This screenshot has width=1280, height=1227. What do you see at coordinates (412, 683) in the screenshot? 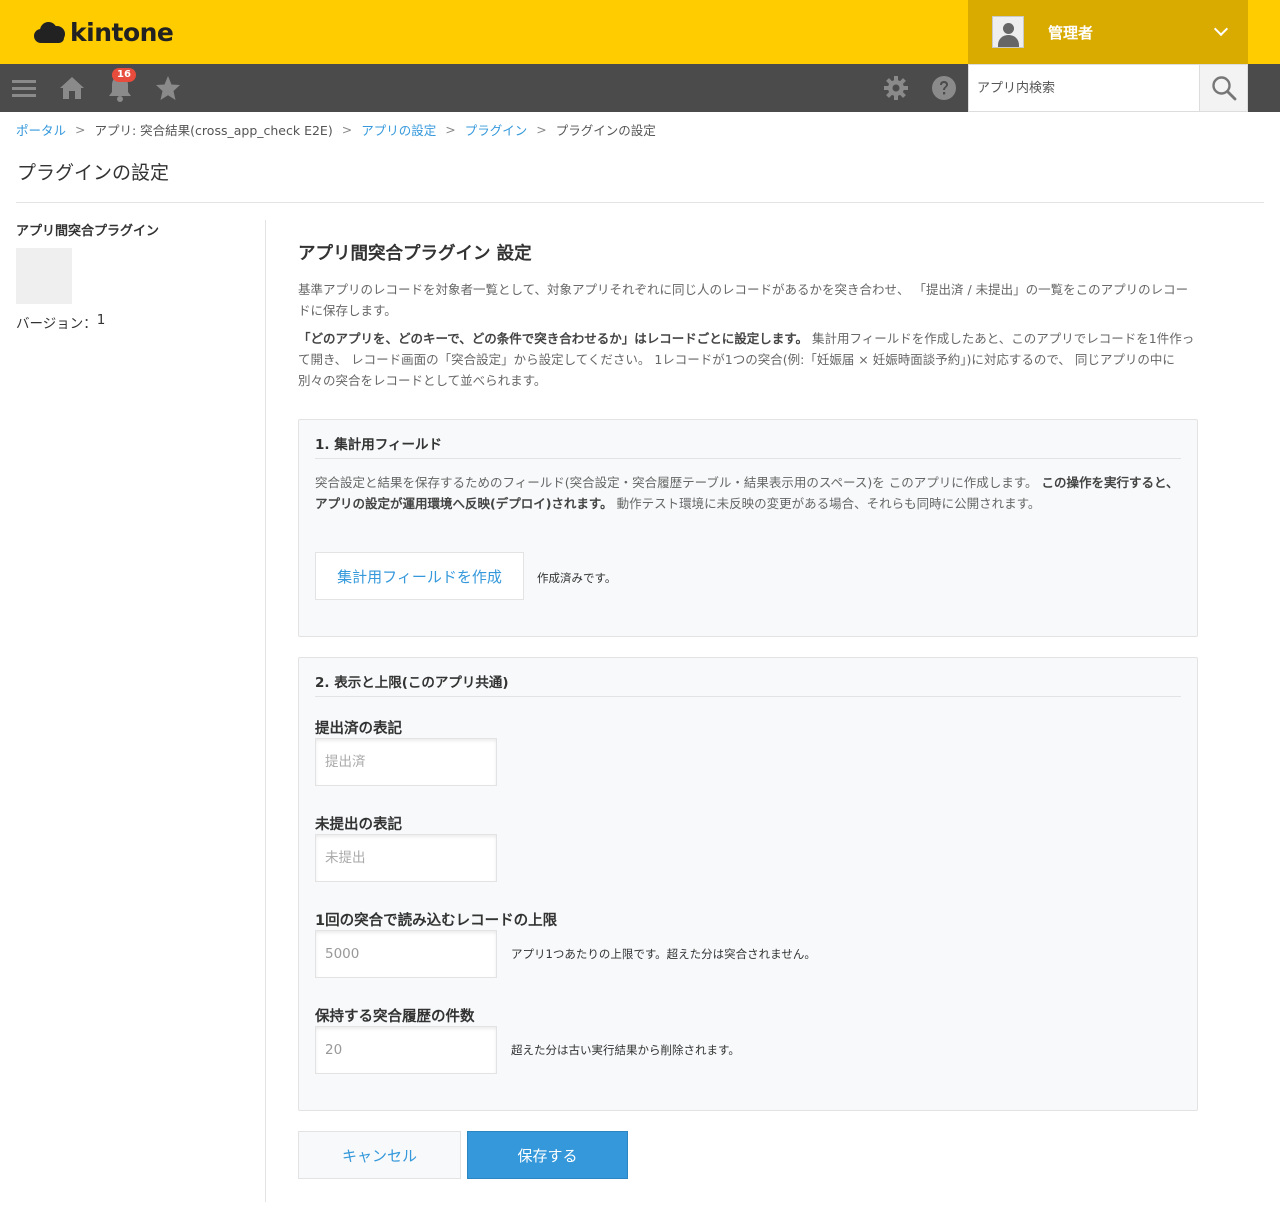
I see `section2-title: 2. 表示と上限(このアプリ共通)` at bounding box center [412, 683].